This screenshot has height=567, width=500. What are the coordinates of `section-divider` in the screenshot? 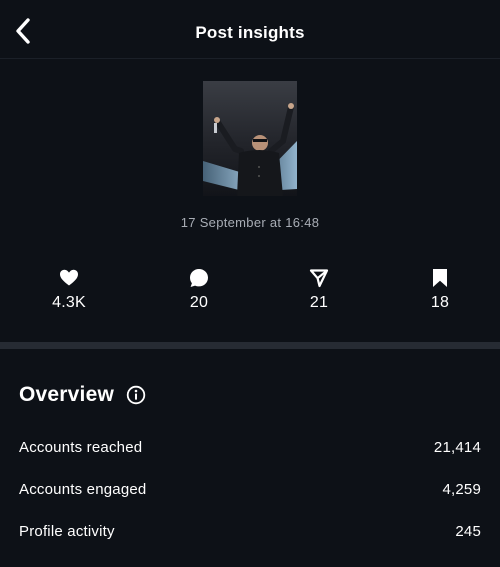 It's located at (250, 345).